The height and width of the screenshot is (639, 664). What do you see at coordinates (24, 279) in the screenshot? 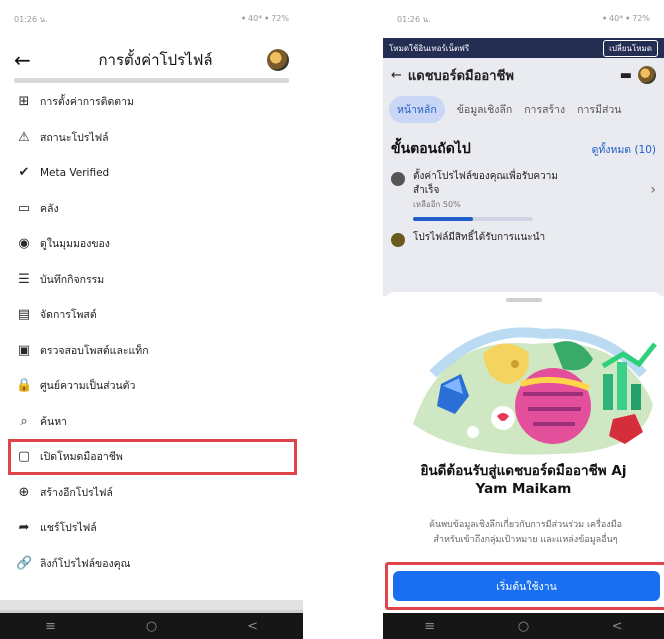
I see `activity-log-icon: ☰` at bounding box center [24, 279].